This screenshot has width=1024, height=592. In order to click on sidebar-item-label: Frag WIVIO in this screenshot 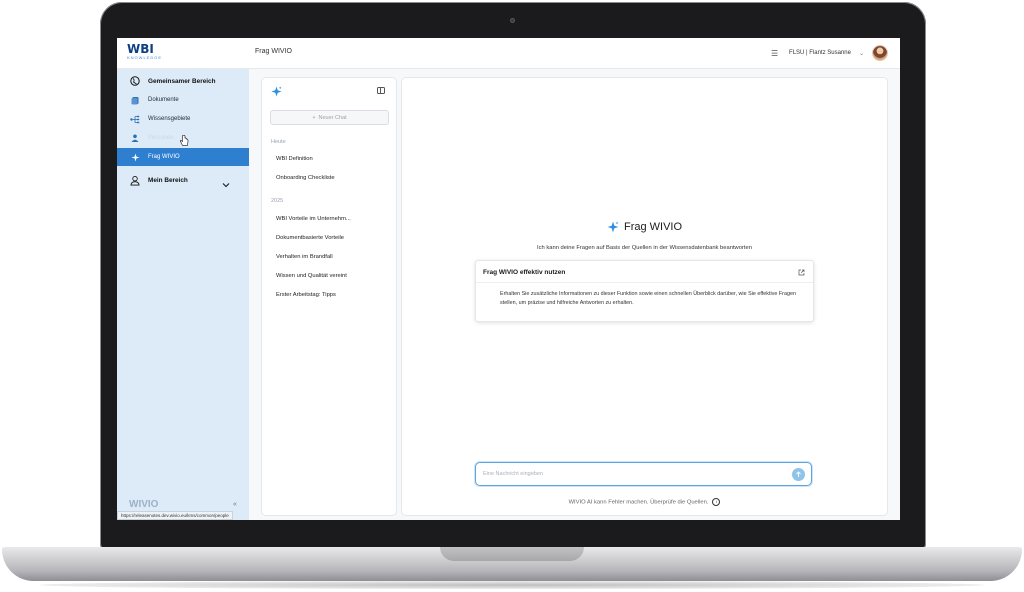, I will do `click(164, 157)`.